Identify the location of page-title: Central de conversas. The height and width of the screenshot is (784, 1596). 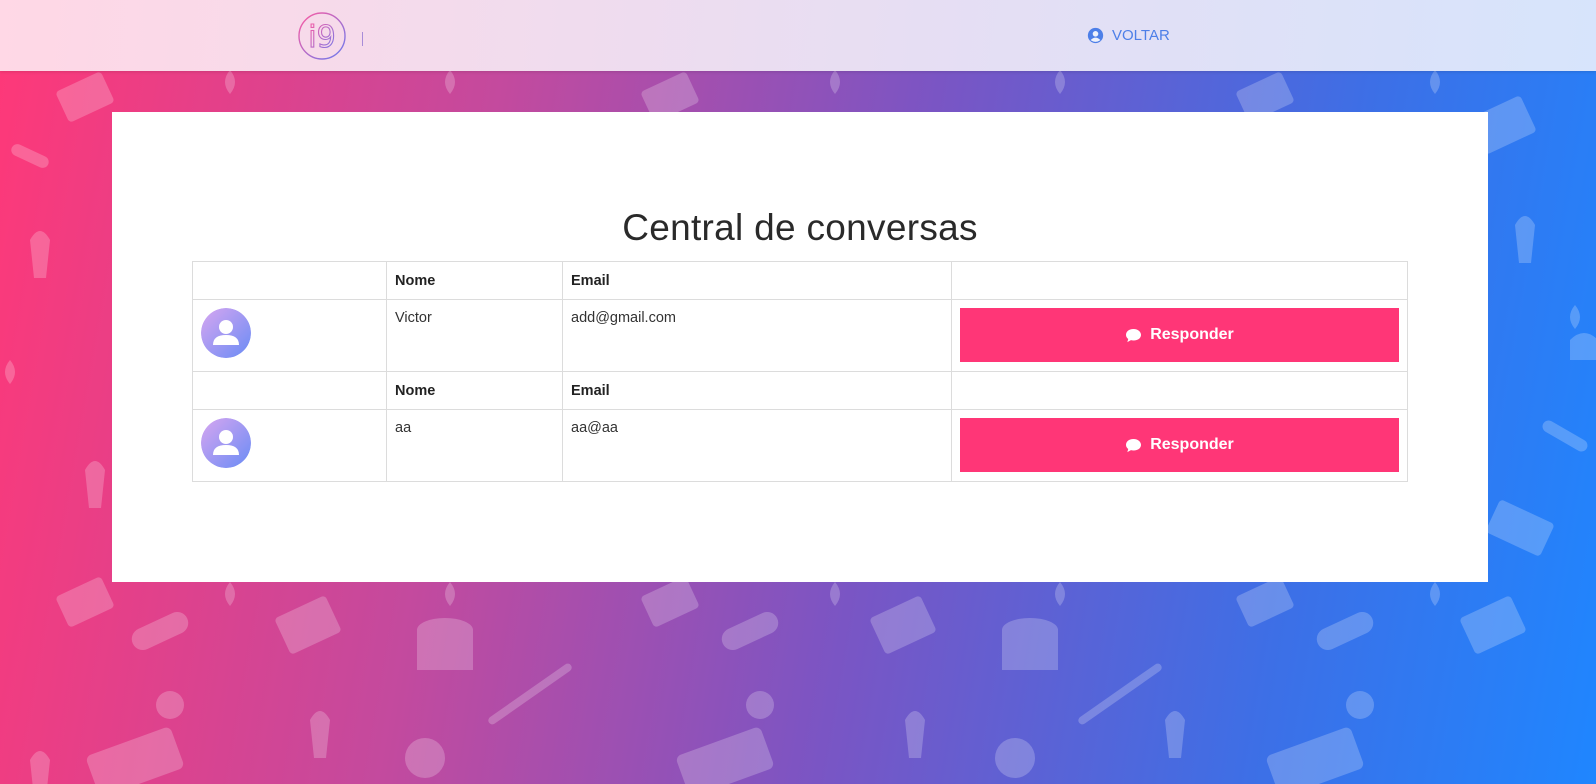
(800, 227).